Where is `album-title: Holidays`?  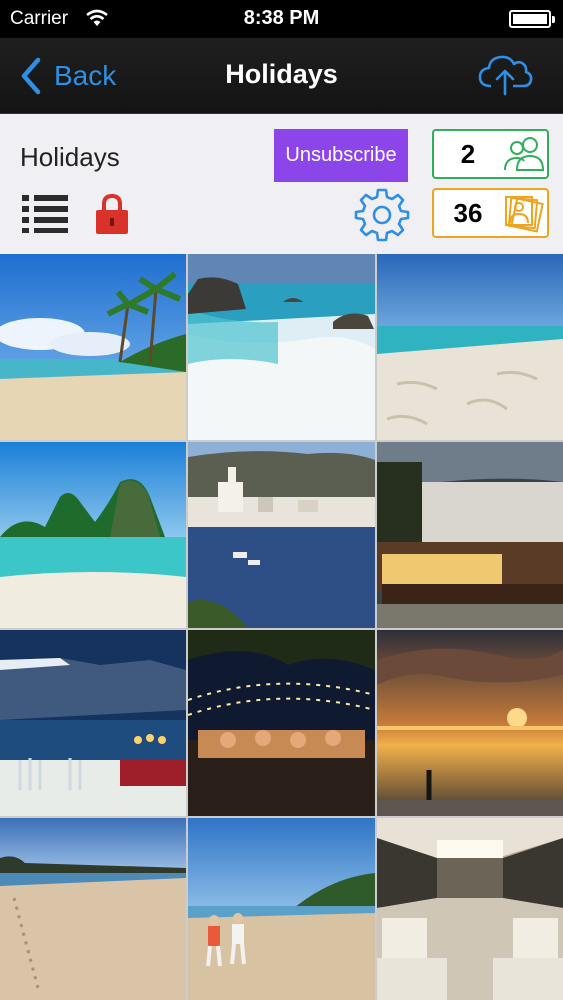 album-title: Holidays is located at coordinates (70, 157).